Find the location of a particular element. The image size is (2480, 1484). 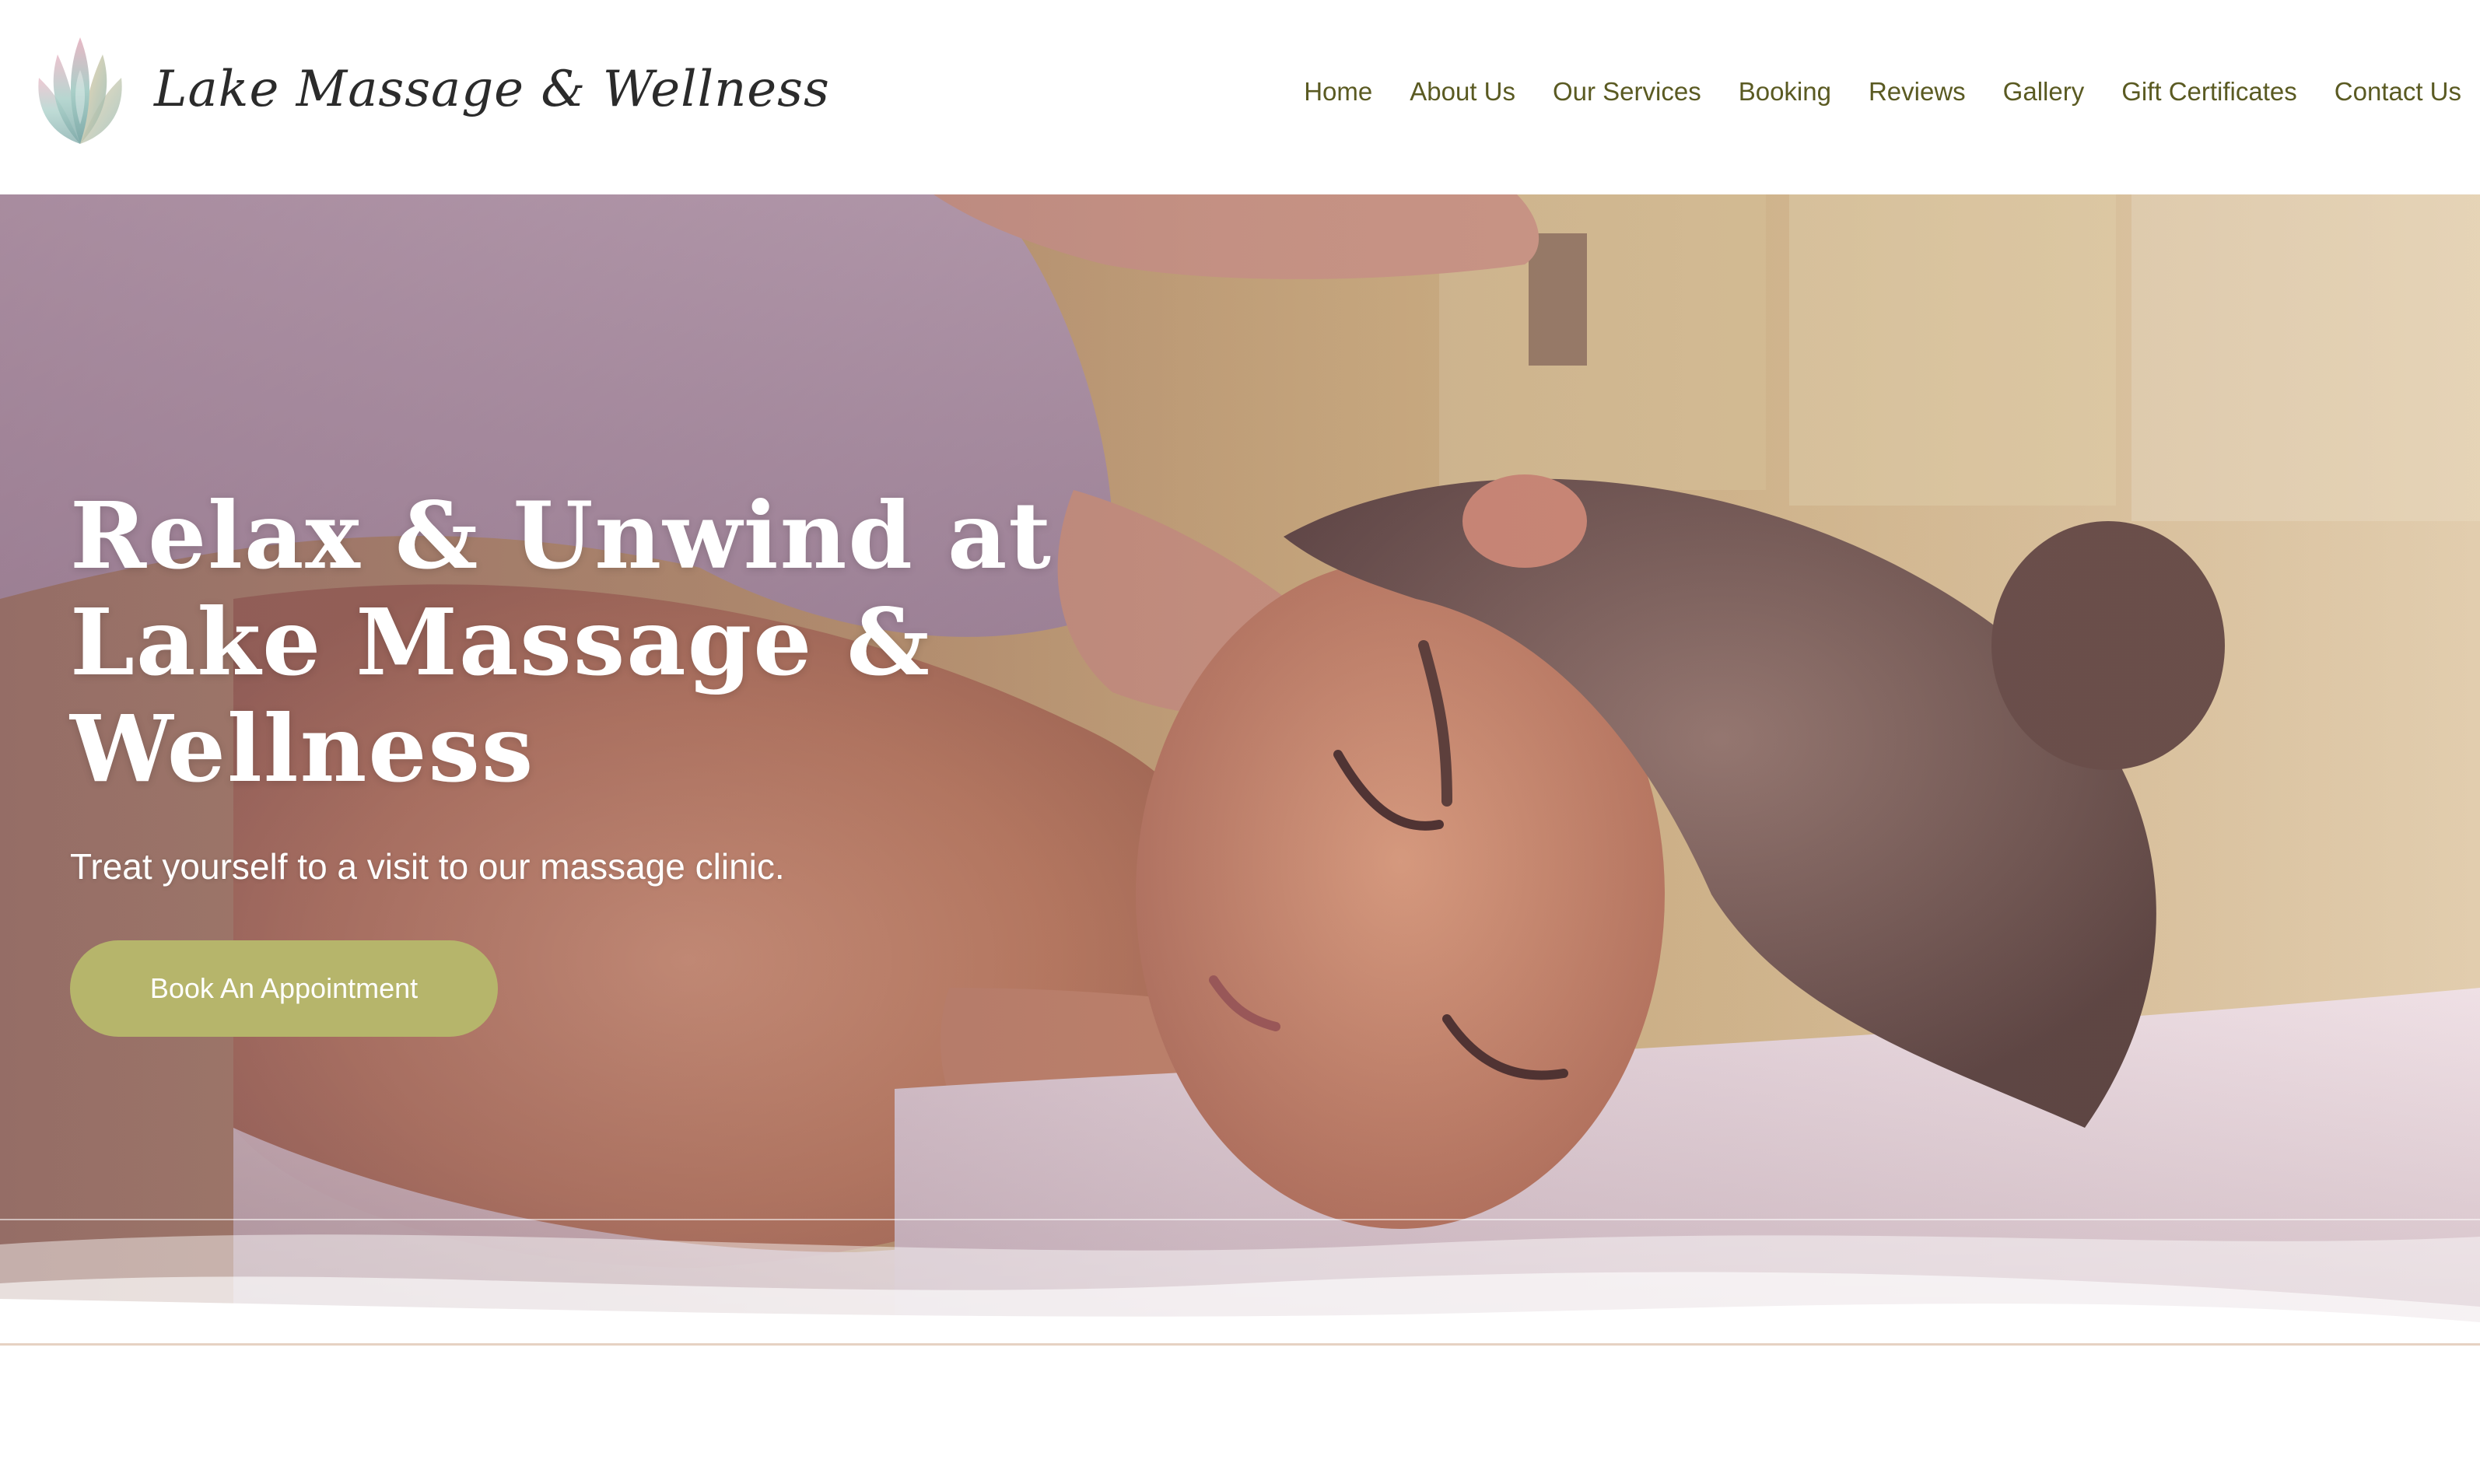

nav-item-home: Home is located at coordinates (1338, 92).